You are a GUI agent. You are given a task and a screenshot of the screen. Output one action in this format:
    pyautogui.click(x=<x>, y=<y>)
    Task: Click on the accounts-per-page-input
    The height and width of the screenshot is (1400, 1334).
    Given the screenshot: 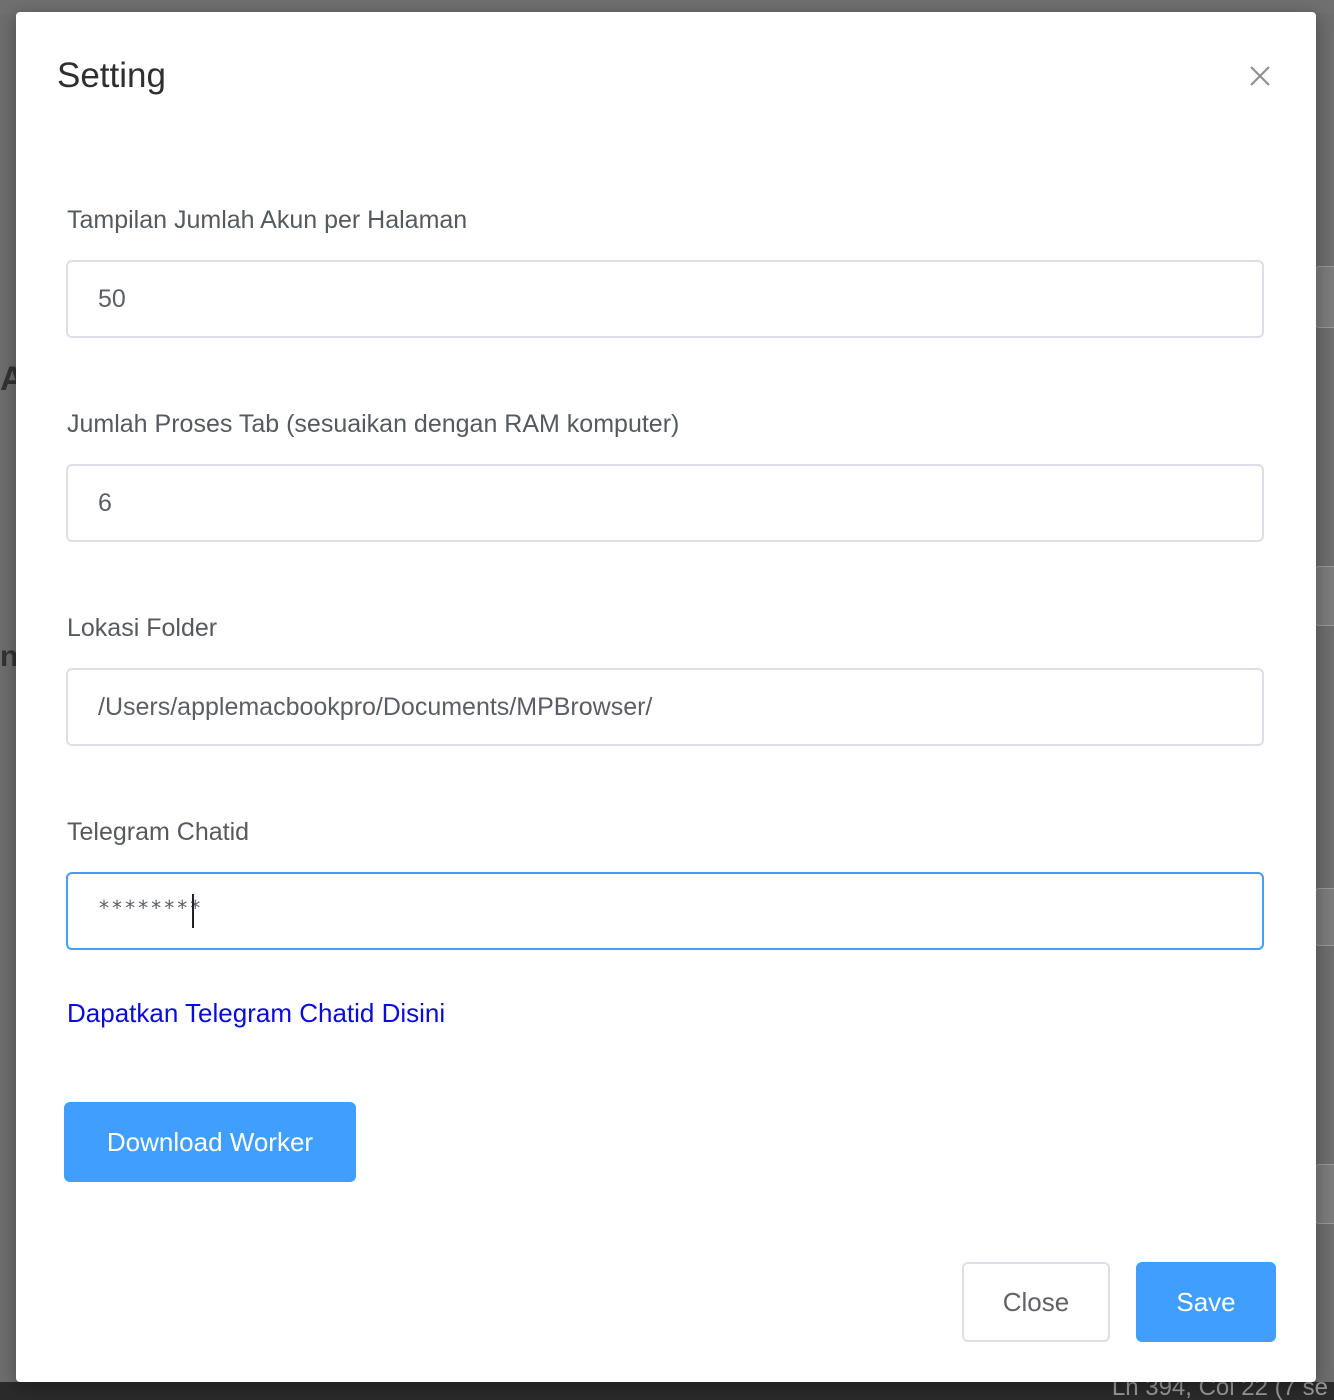 What is the action you would take?
    pyautogui.click(x=665, y=299)
    